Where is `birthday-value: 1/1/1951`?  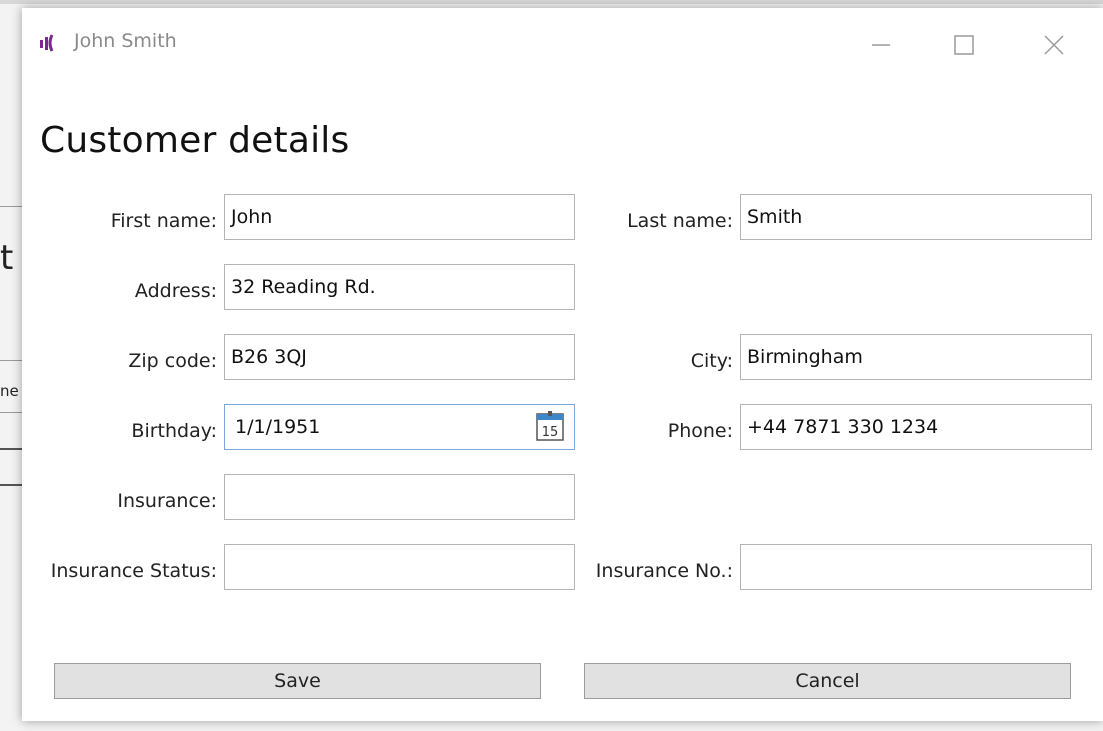
birthday-value: 1/1/1951 is located at coordinates (278, 427).